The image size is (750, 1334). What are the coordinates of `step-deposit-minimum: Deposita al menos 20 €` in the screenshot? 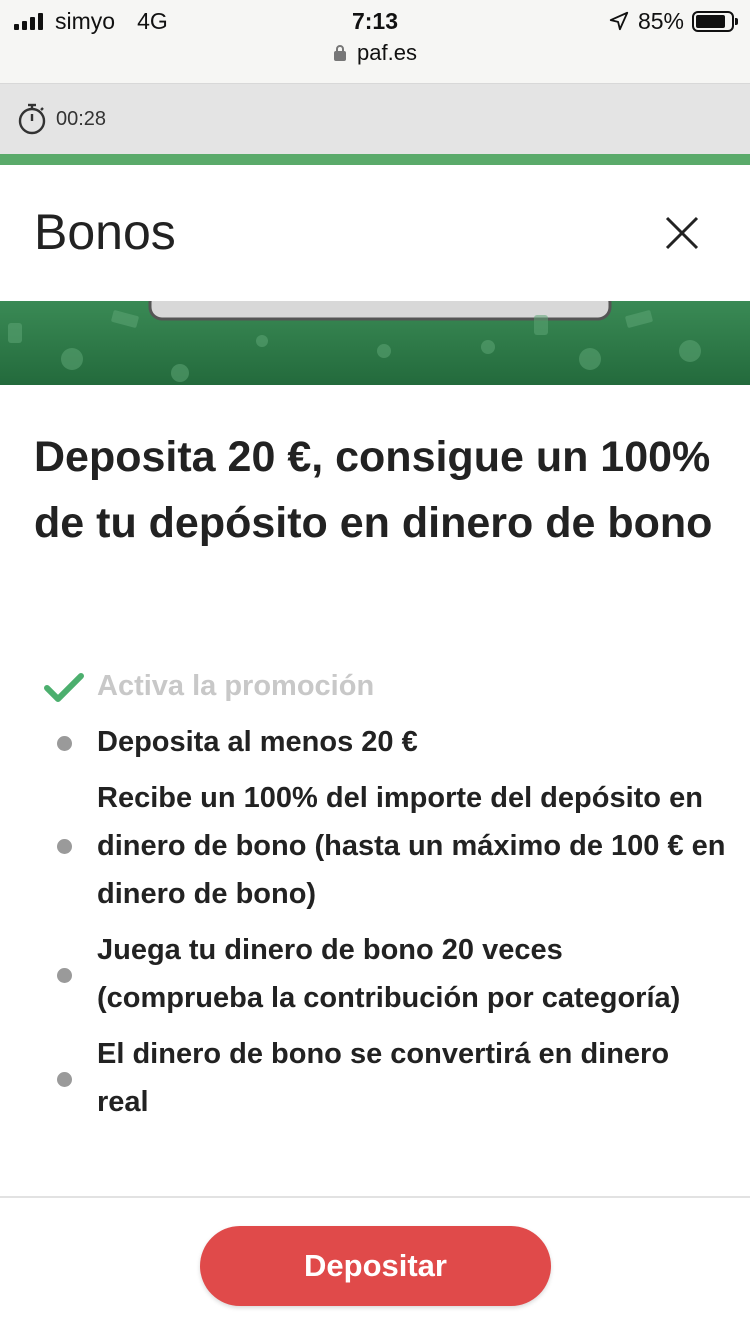 It's located at (375, 742).